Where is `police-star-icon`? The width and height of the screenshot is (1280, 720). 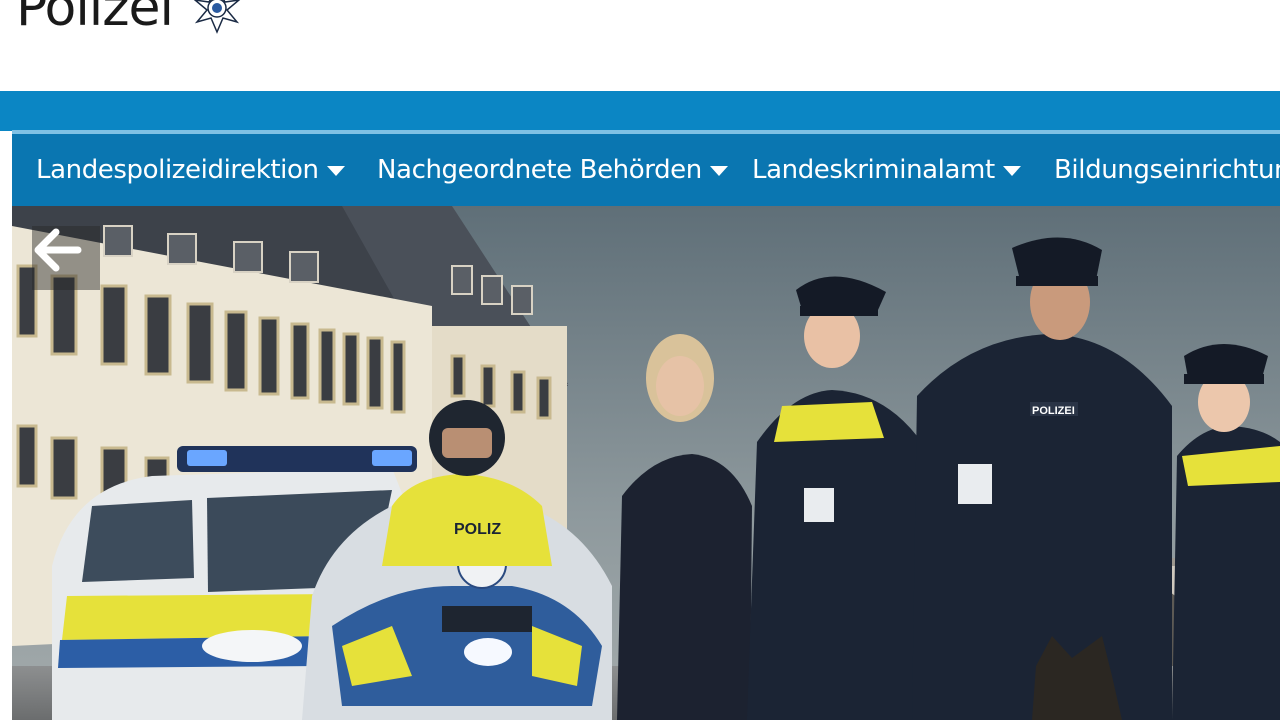 police-star-icon is located at coordinates (217, 19).